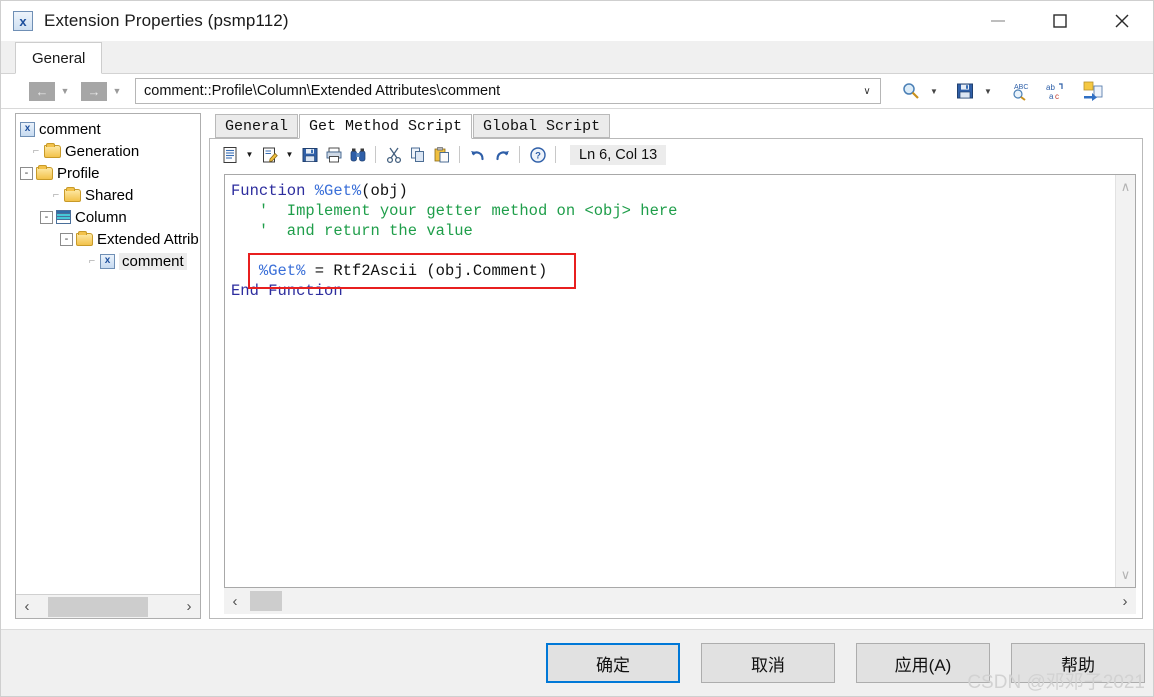  I want to click on cut-icon, so click(393, 155).